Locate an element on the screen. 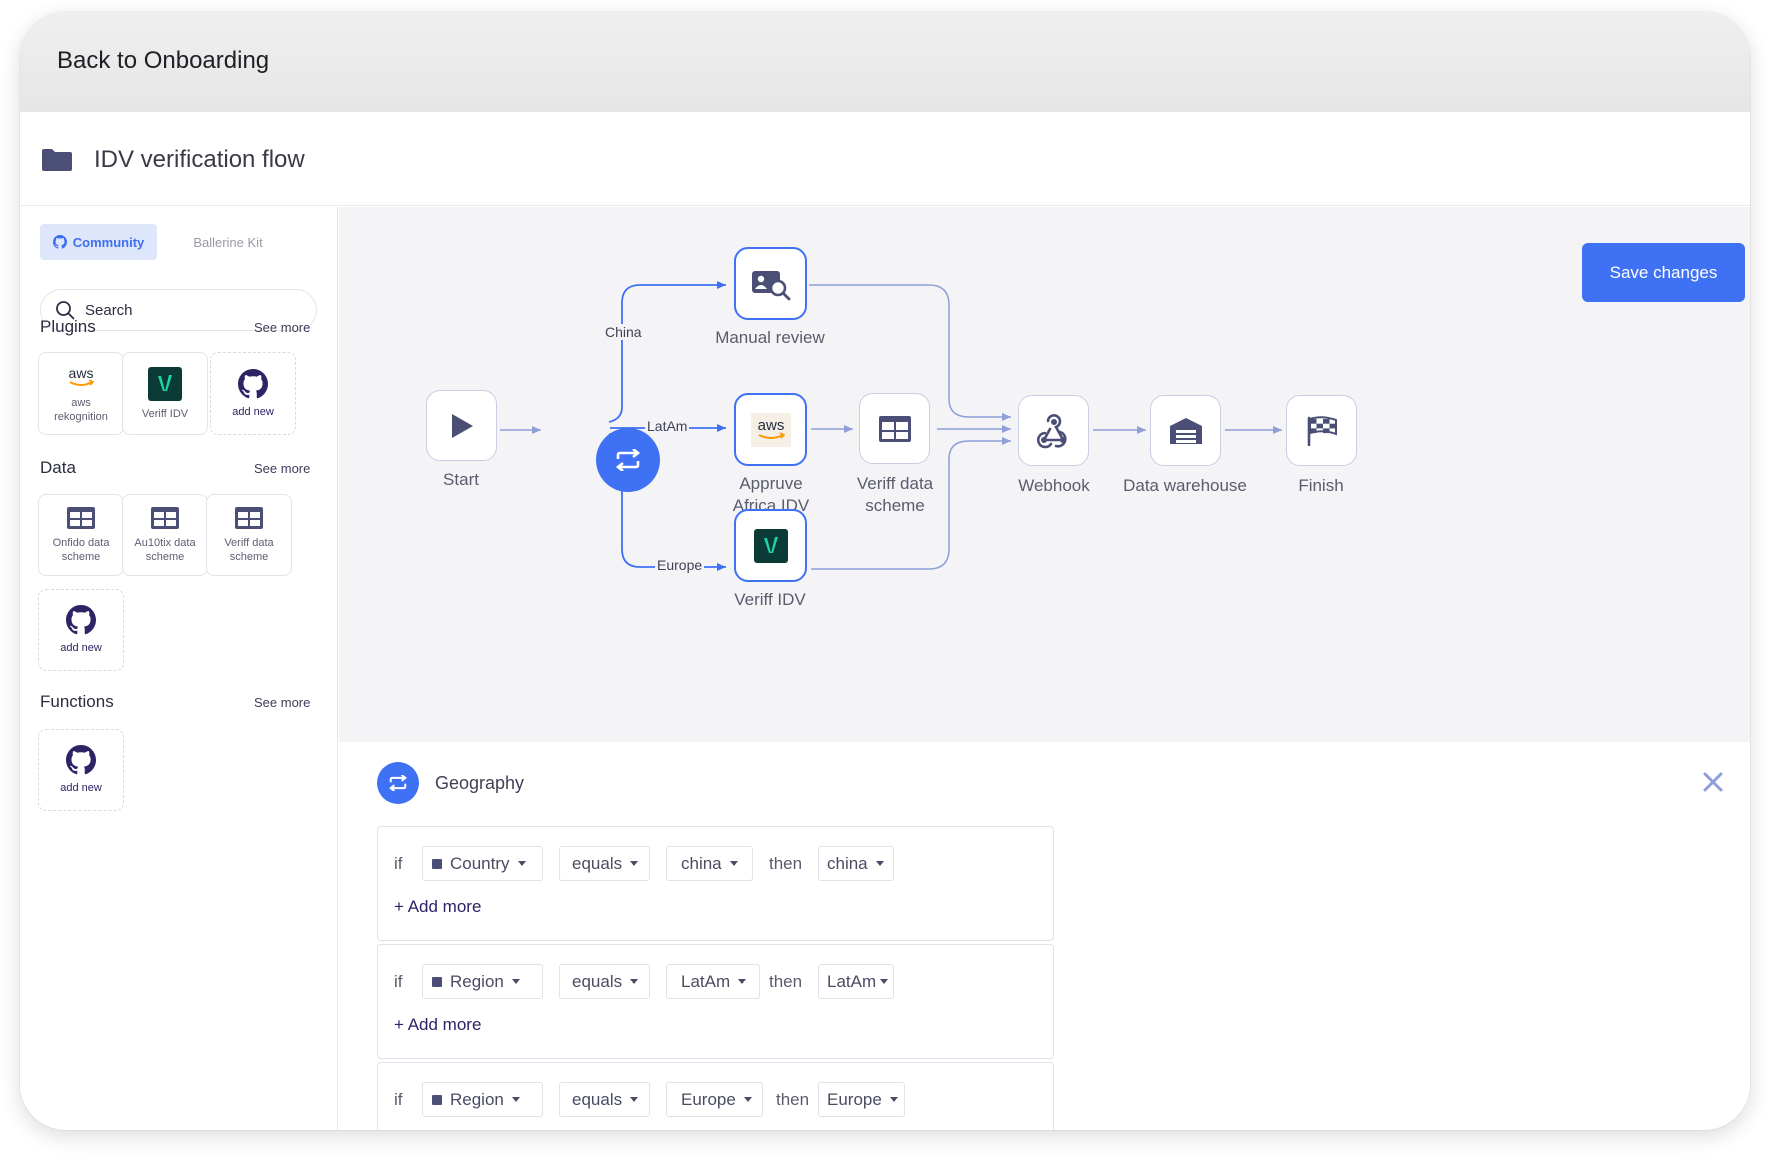  node-manual-review is located at coordinates (770, 283).